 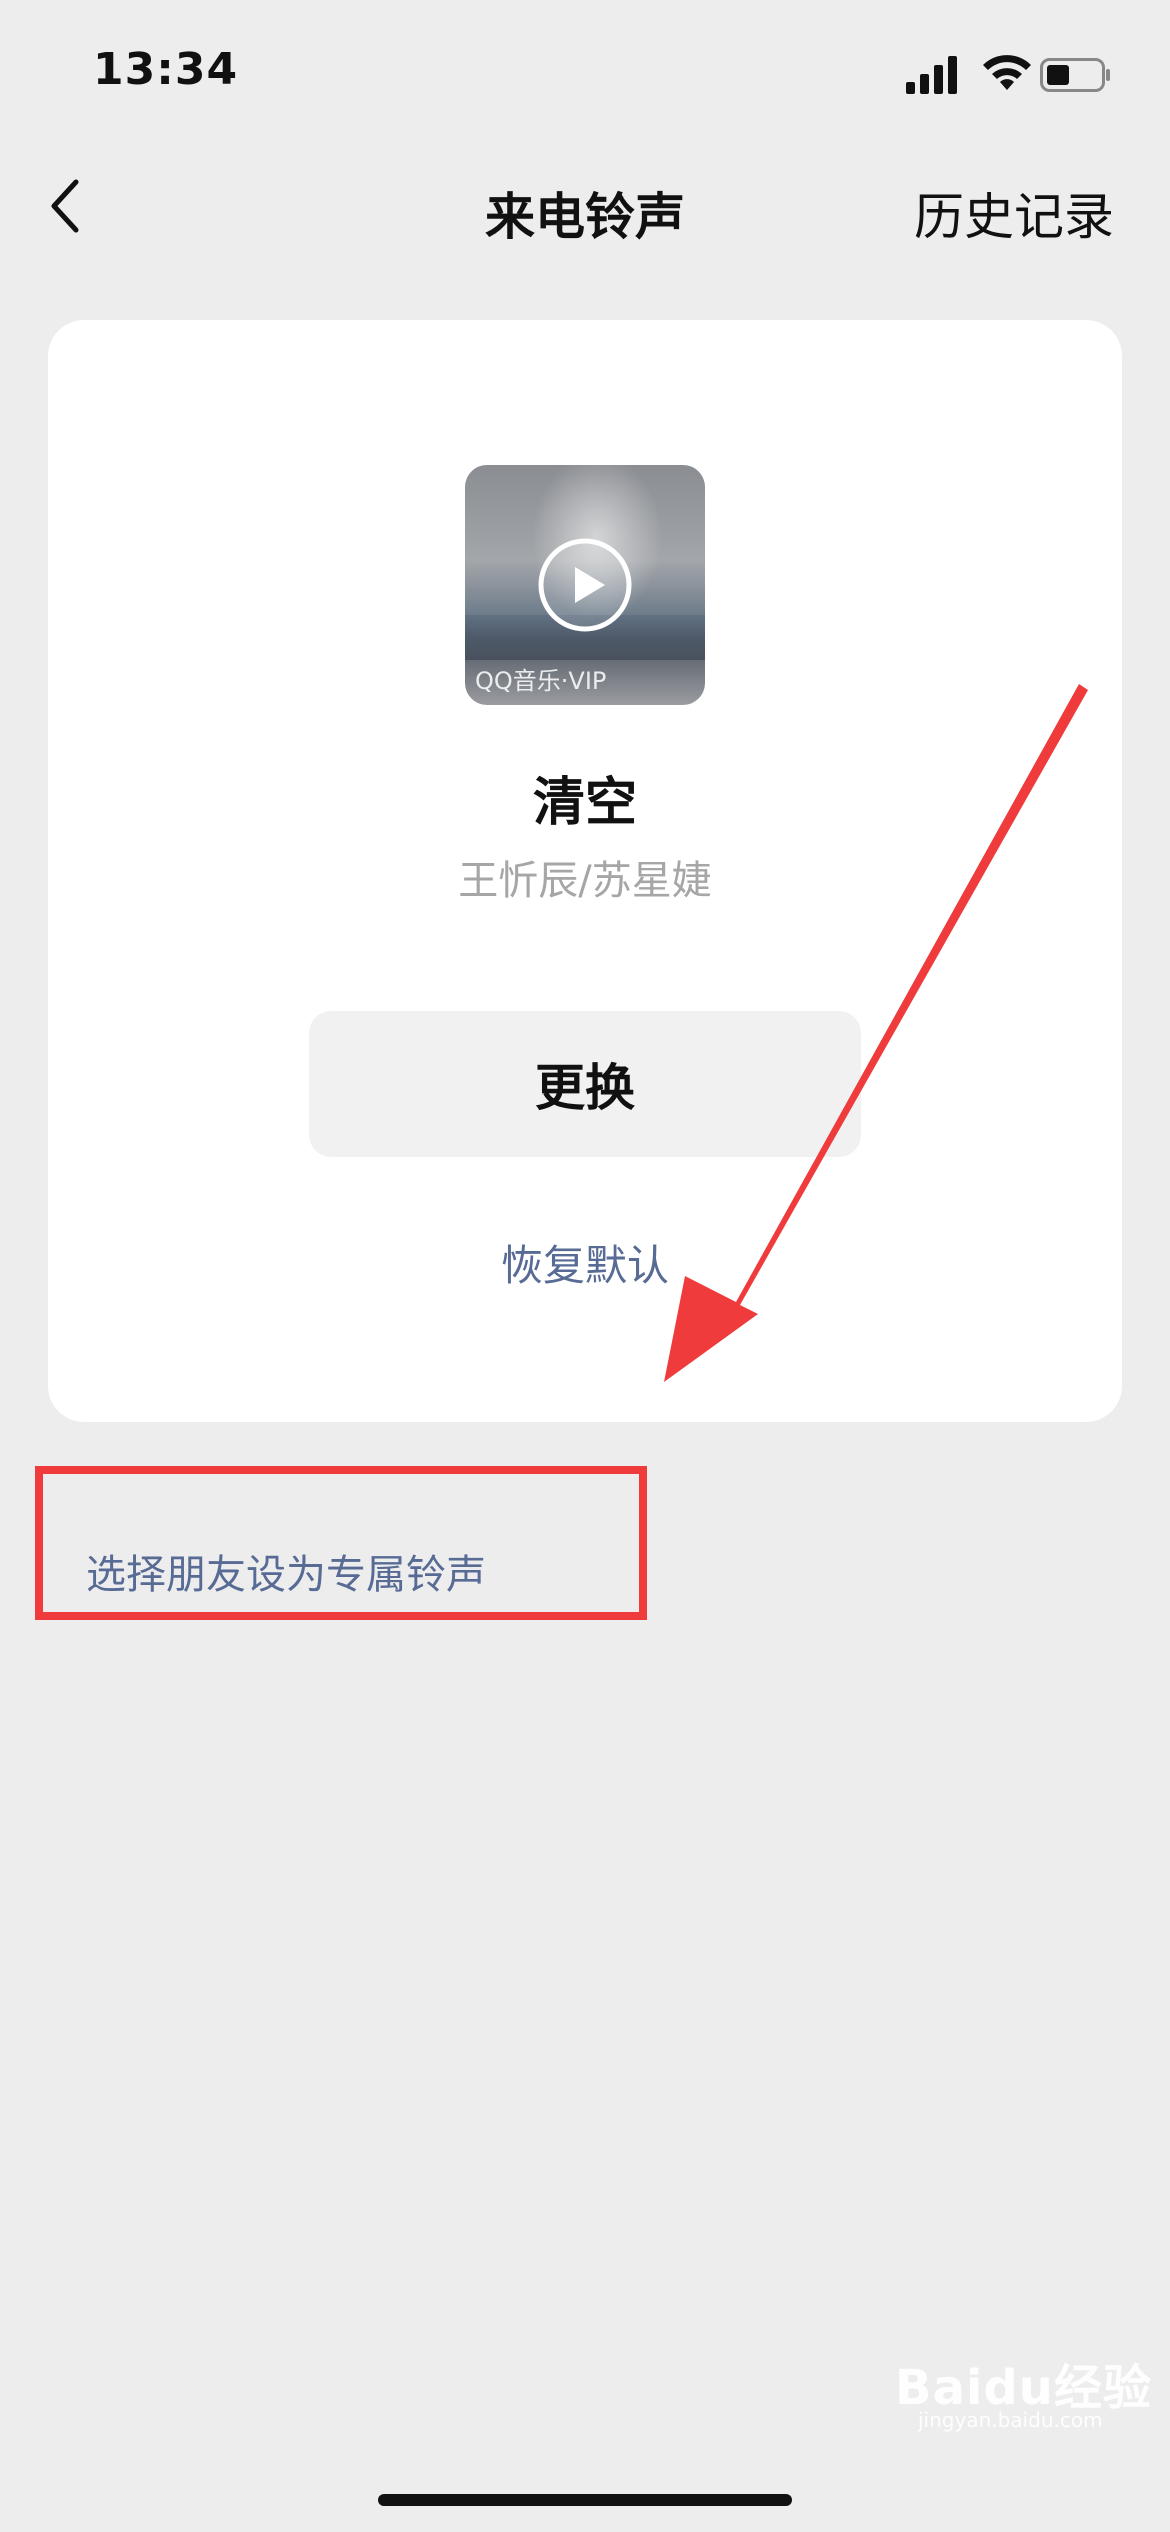 What do you see at coordinates (585, 1084) in the screenshot?
I see `change-button: 更换` at bounding box center [585, 1084].